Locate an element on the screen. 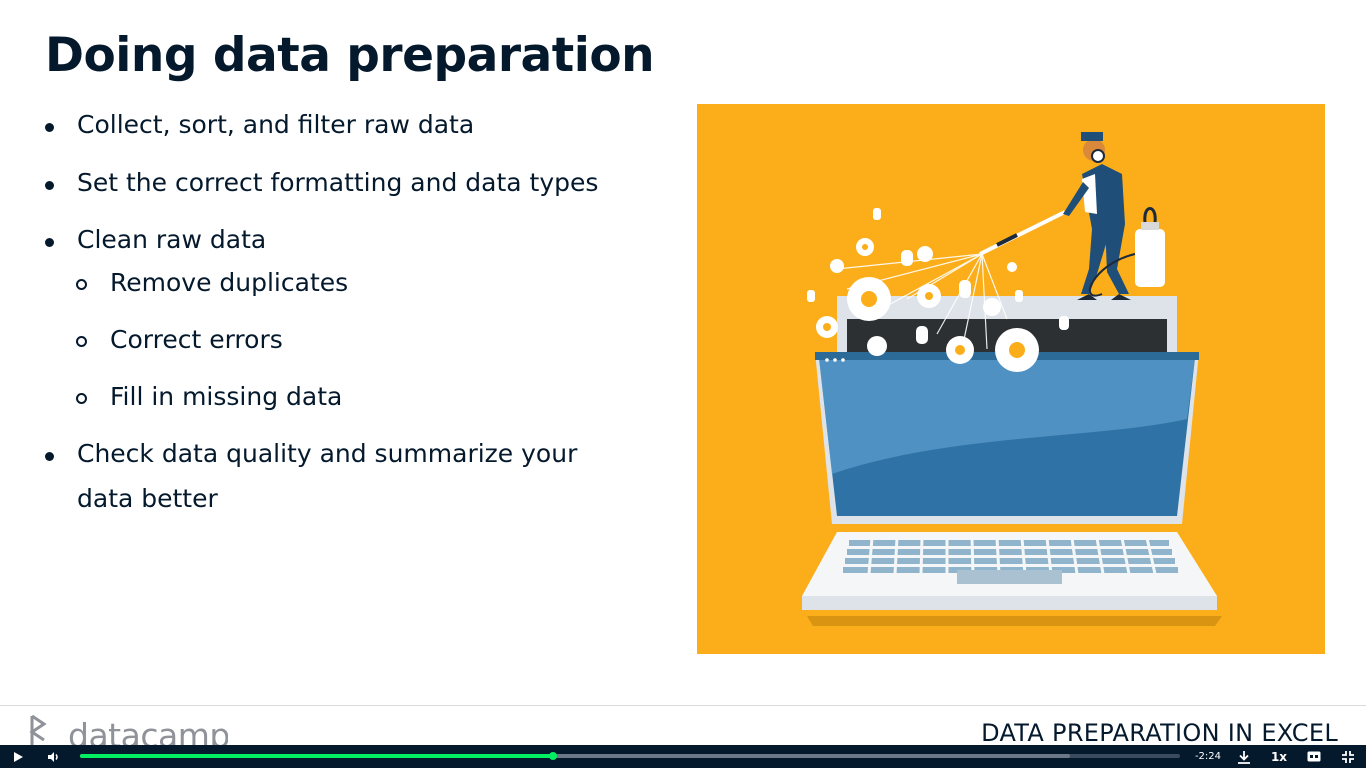  progress-fill is located at coordinates (316, 756).